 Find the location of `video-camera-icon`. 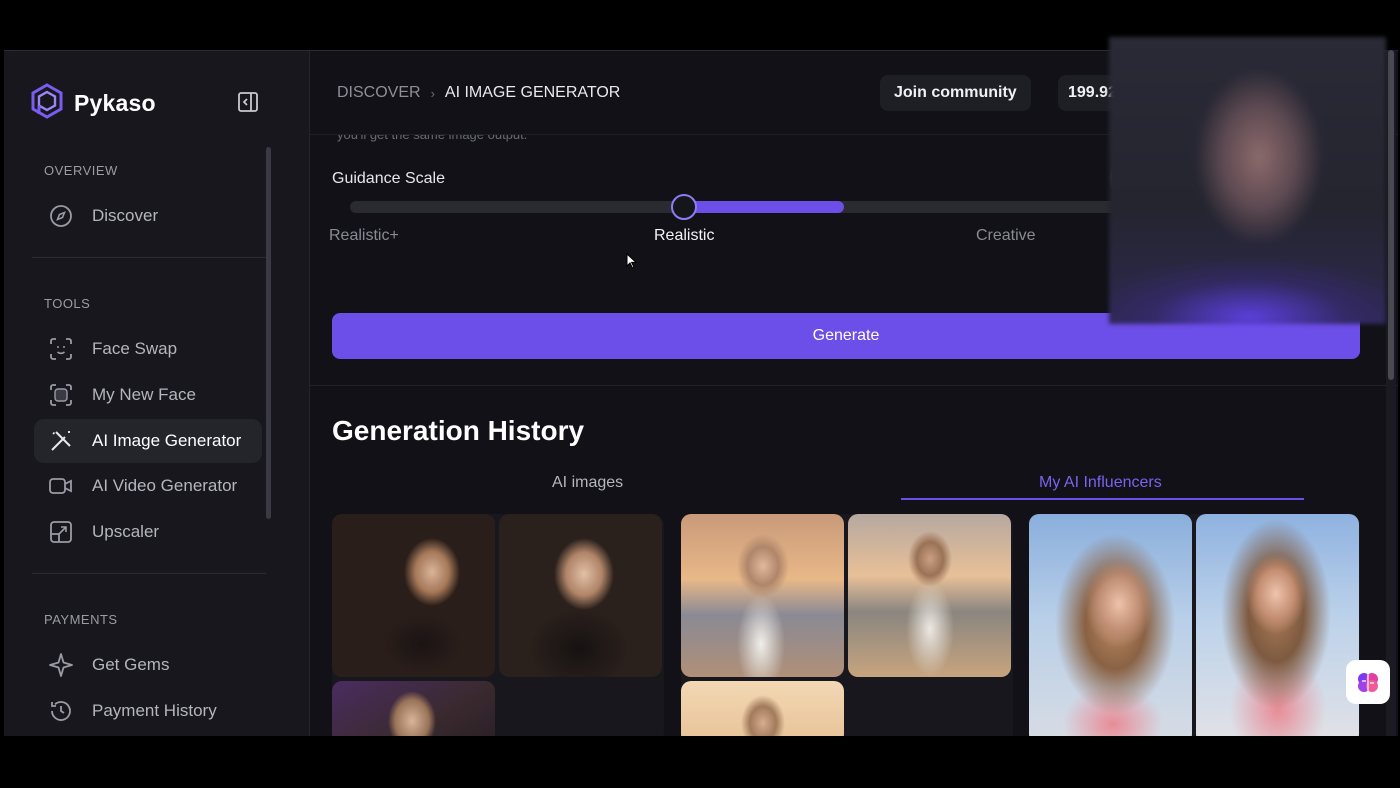

video-camera-icon is located at coordinates (61, 486).